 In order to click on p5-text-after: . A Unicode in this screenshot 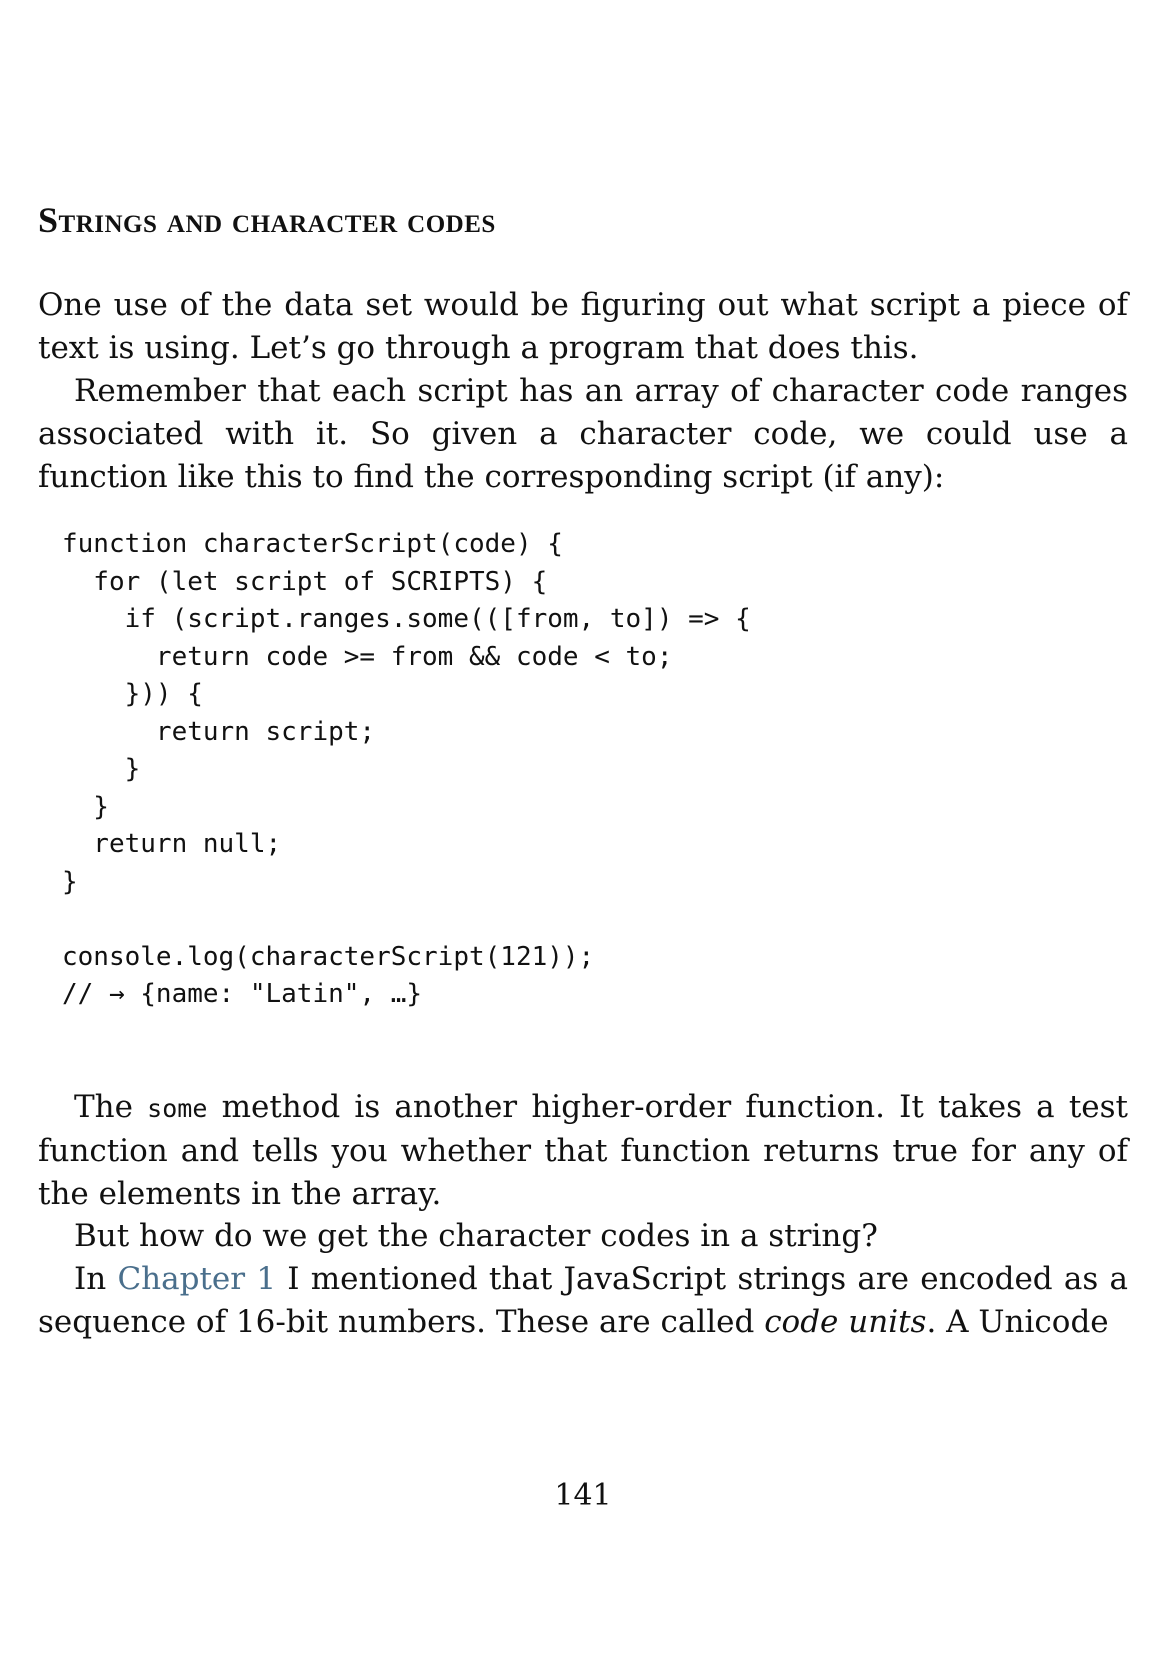, I will do `click(1017, 1322)`.